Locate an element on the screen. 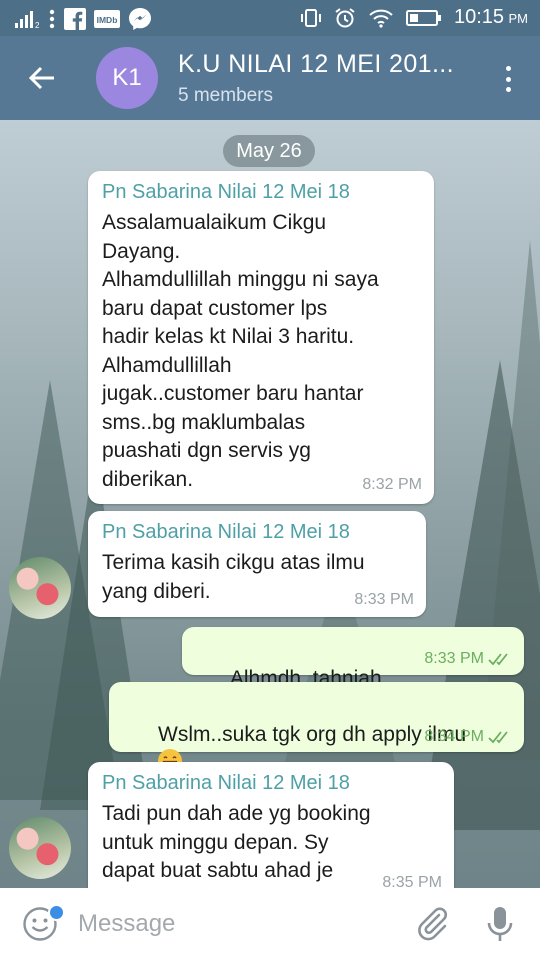  notification-dot is located at coordinates (56, 912).